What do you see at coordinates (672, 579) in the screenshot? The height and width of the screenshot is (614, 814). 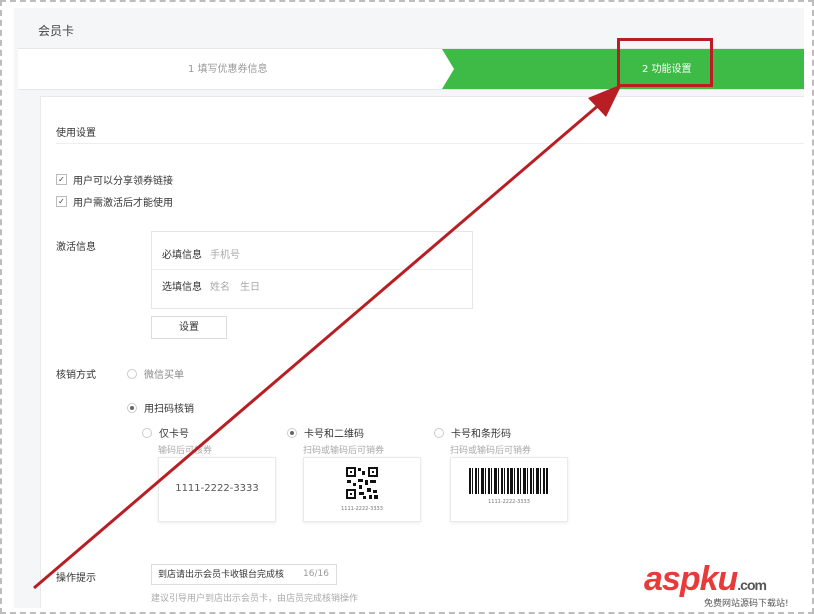 I see `watermark-asp: asp` at bounding box center [672, 579].